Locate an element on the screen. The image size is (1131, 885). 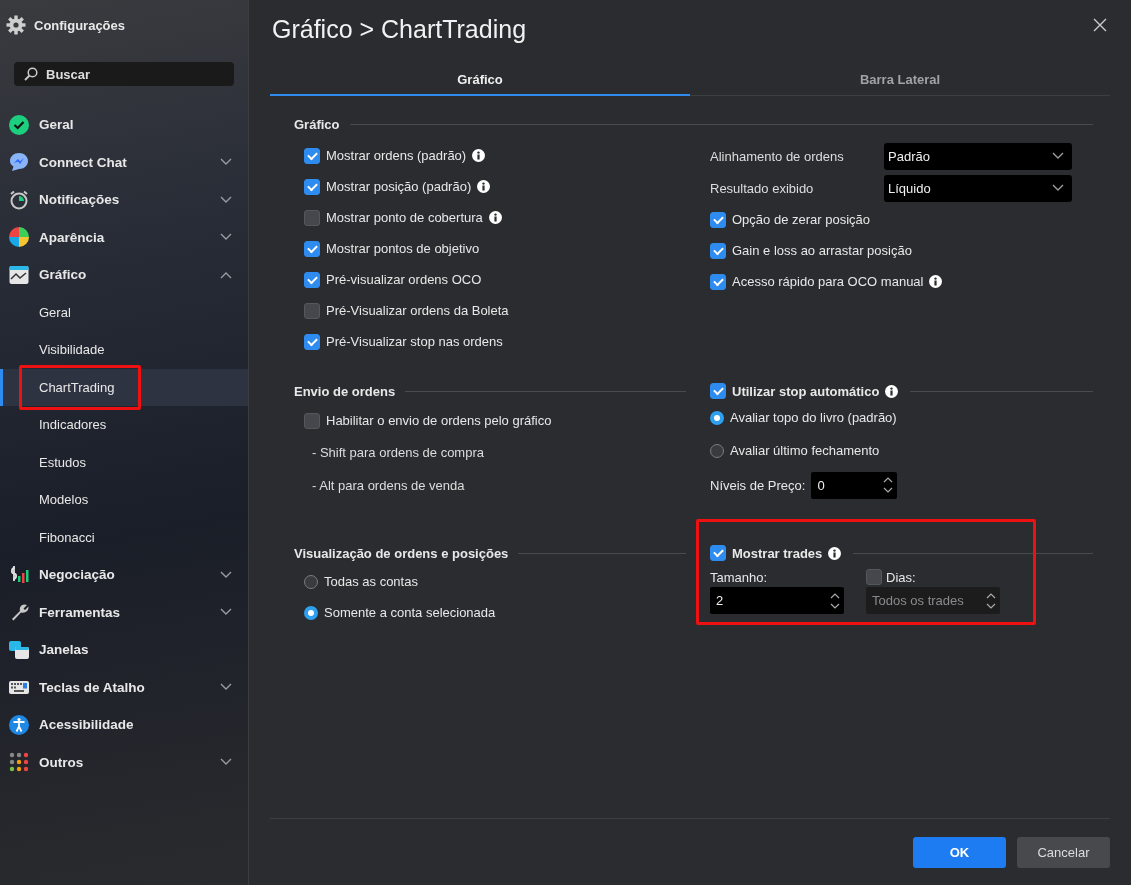
option-label: Mostrar posição (padrão) is located at coordinates (399, 186).